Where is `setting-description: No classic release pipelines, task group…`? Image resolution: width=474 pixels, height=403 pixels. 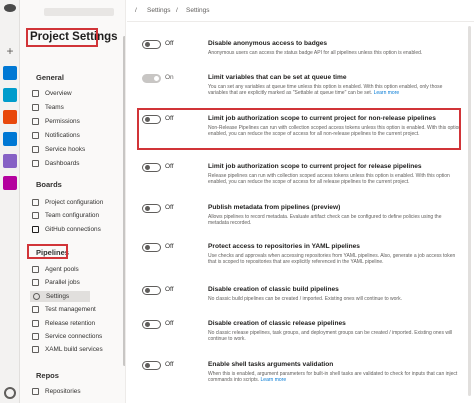
setting-description: No classic release pipelines, task group… is located at coordinates (335, 336).